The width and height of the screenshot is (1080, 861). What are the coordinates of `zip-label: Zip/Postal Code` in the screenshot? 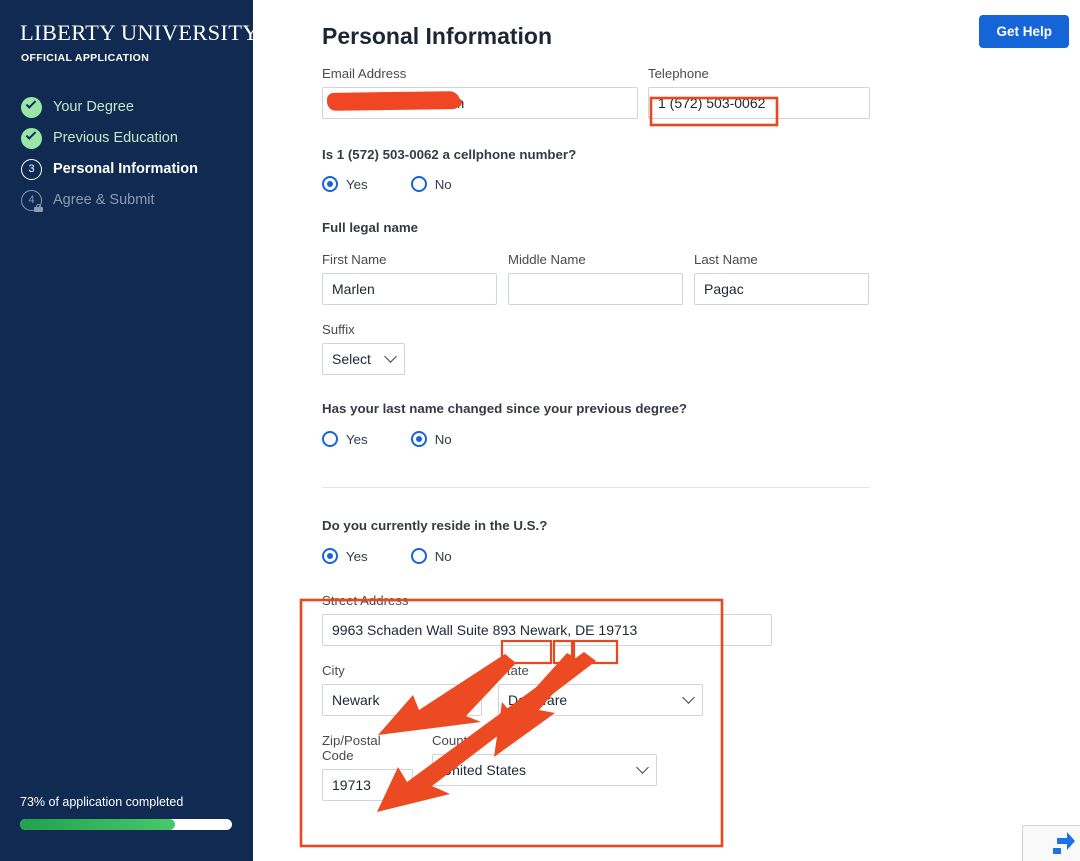 It's located at (351, 748).